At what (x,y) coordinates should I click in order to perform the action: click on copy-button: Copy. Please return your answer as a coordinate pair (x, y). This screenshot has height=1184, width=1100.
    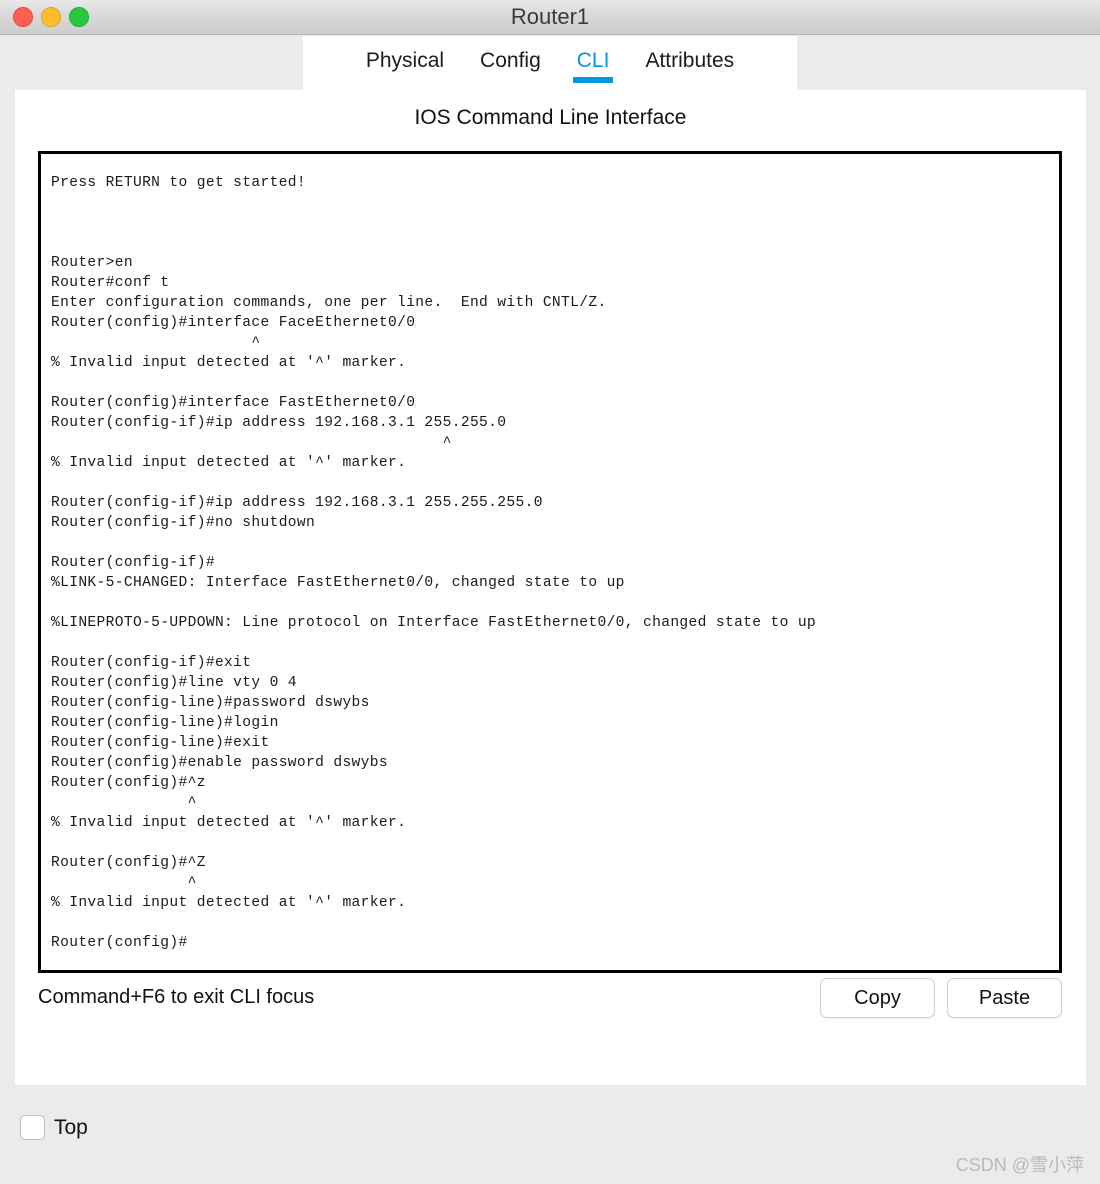
    Looking at the image, I should click on (877, 998).